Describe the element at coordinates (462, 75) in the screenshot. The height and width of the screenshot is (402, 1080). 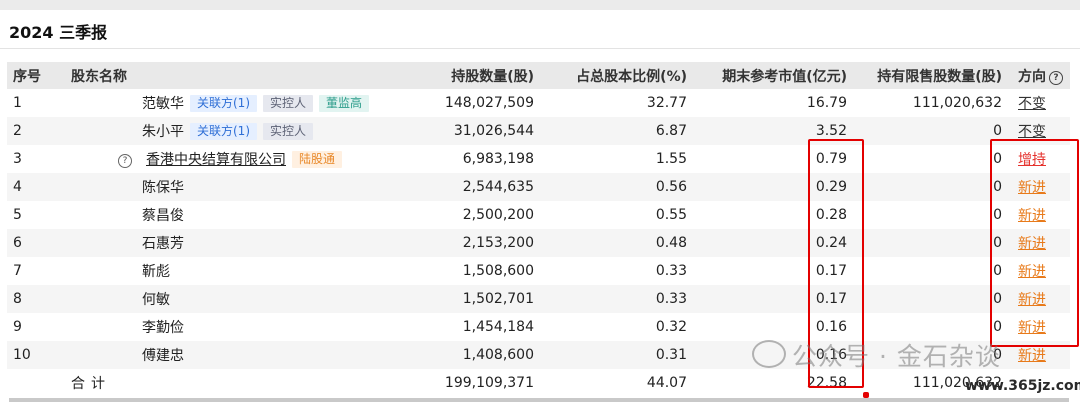
I see `header-holding: 持股数量(股)` at that location.